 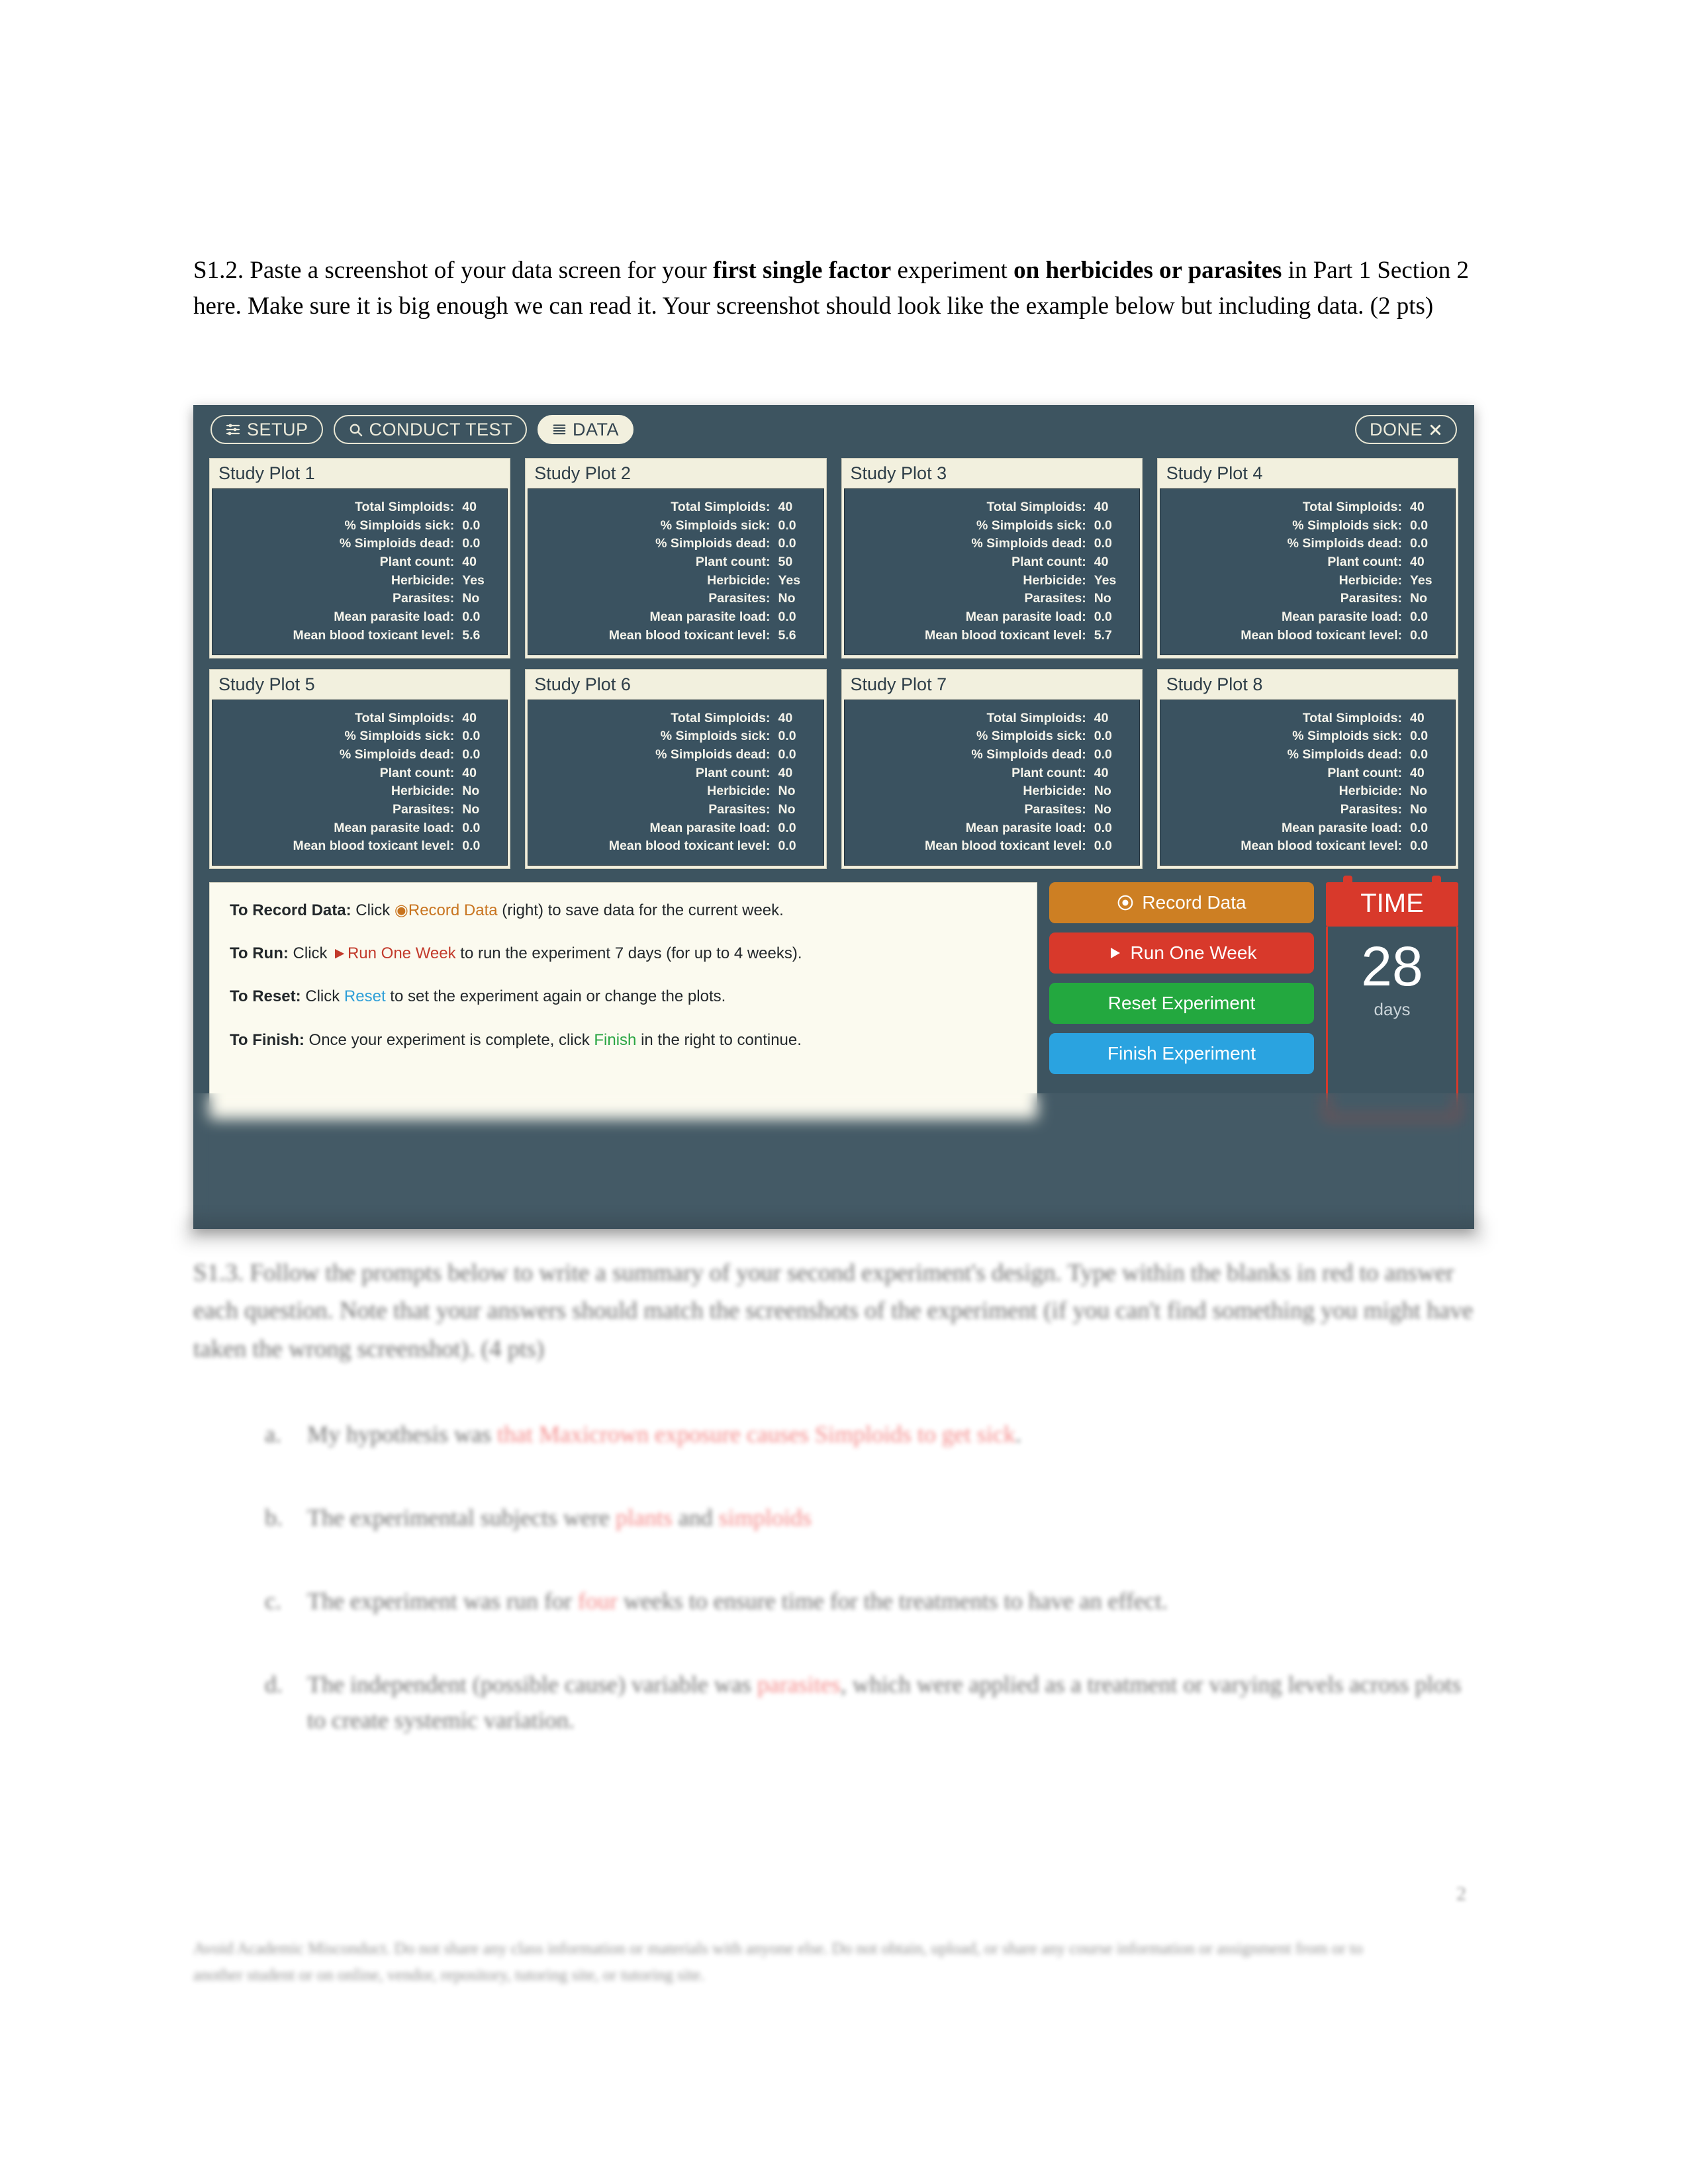 I want to click on stat-row: Total Simploids: 40, so click(x=357, y=508).